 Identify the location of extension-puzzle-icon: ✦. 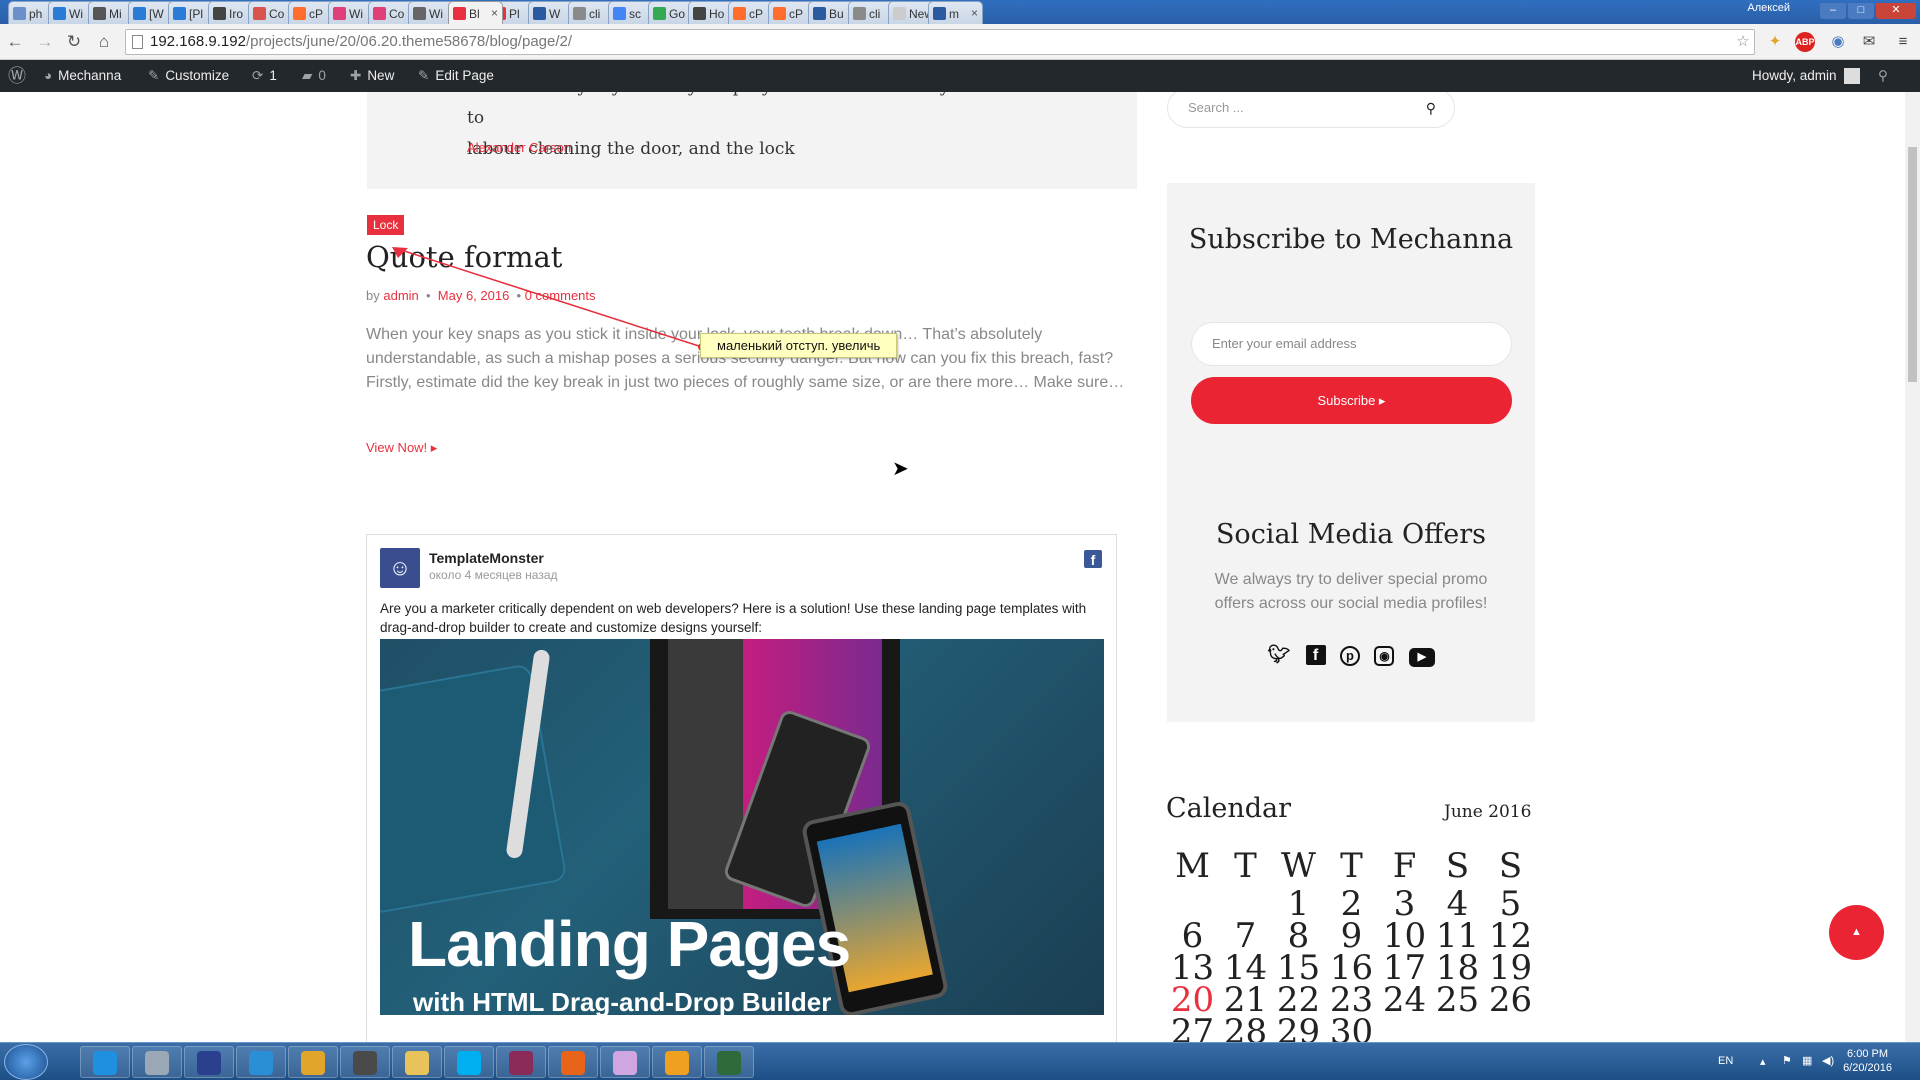
(1775, 42).